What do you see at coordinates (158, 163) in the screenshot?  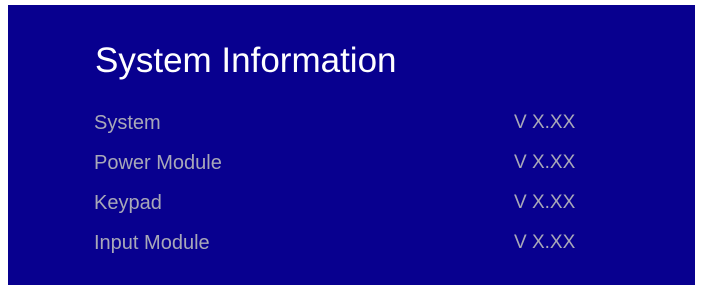 I see `row-label: Power Module` at bounding box center [158, 163].